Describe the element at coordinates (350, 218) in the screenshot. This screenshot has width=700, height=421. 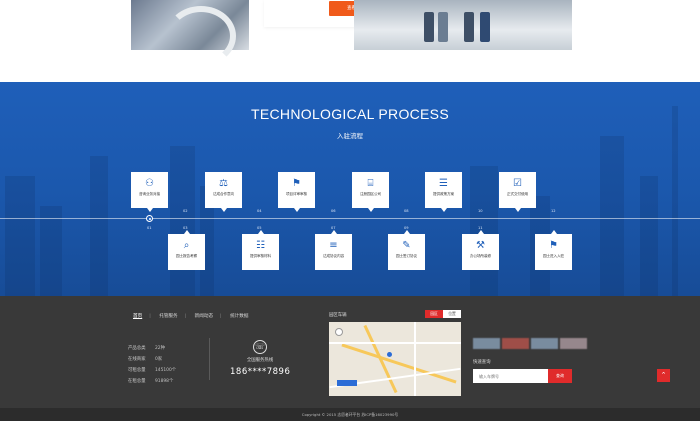
I see `timeline-line` at that location.